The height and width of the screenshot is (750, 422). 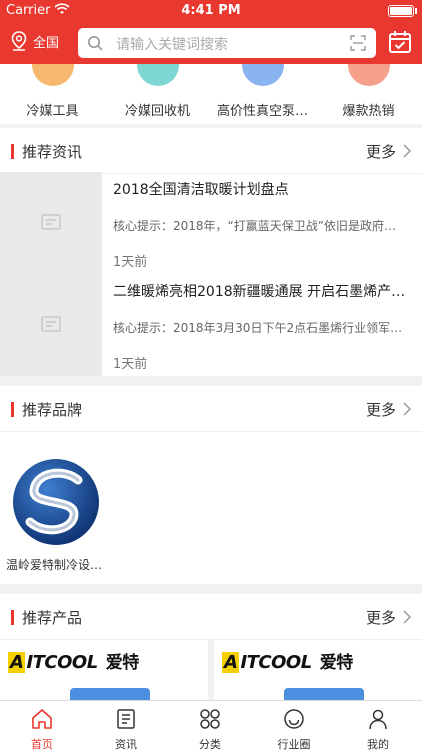 I want to click on brand-section-header: 推荐品牌 更多, so click(x=211, y=409).